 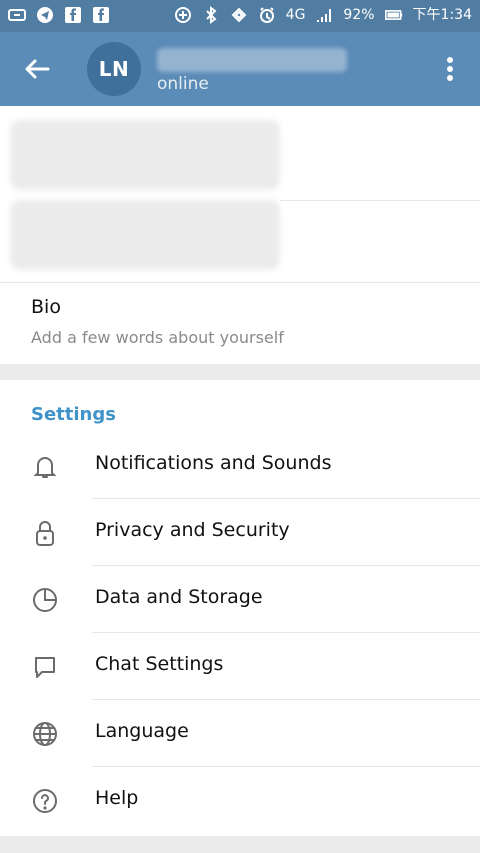 I want to click on nfc-icon, so click(x=239, y=15).